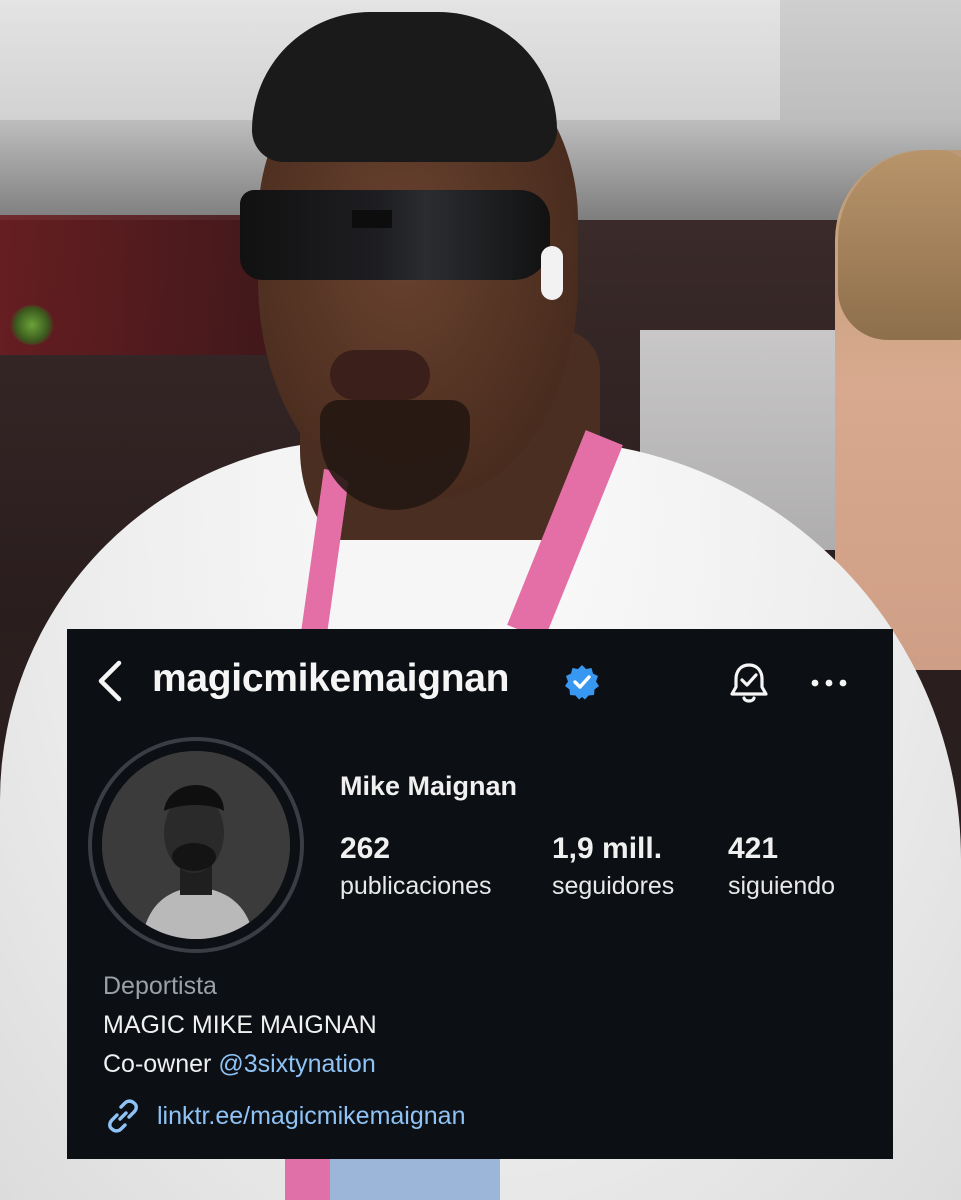  Describe the element at coordinates (416, 866) in the screenshot. I see `stat-posts: 262 publicaciones` at that location.